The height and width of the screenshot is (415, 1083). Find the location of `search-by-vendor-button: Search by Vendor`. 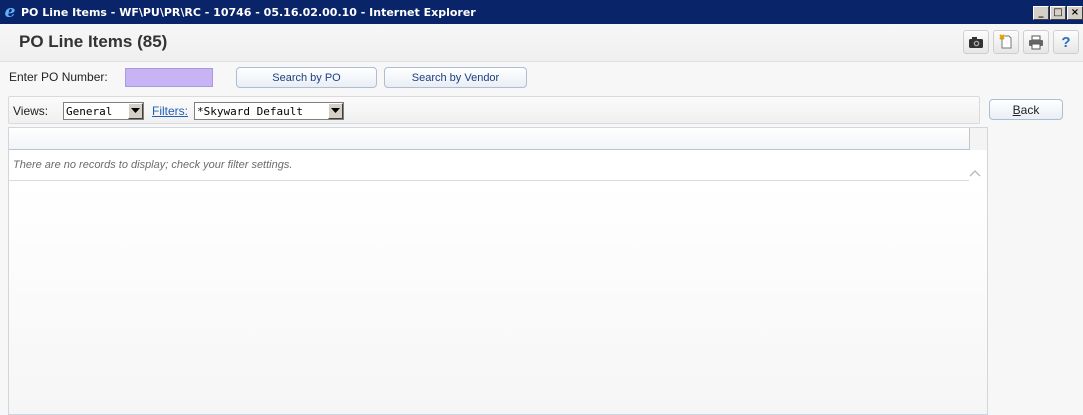

search-by-vendor-button: Search by Vendor is located at coordinates (455, 77).